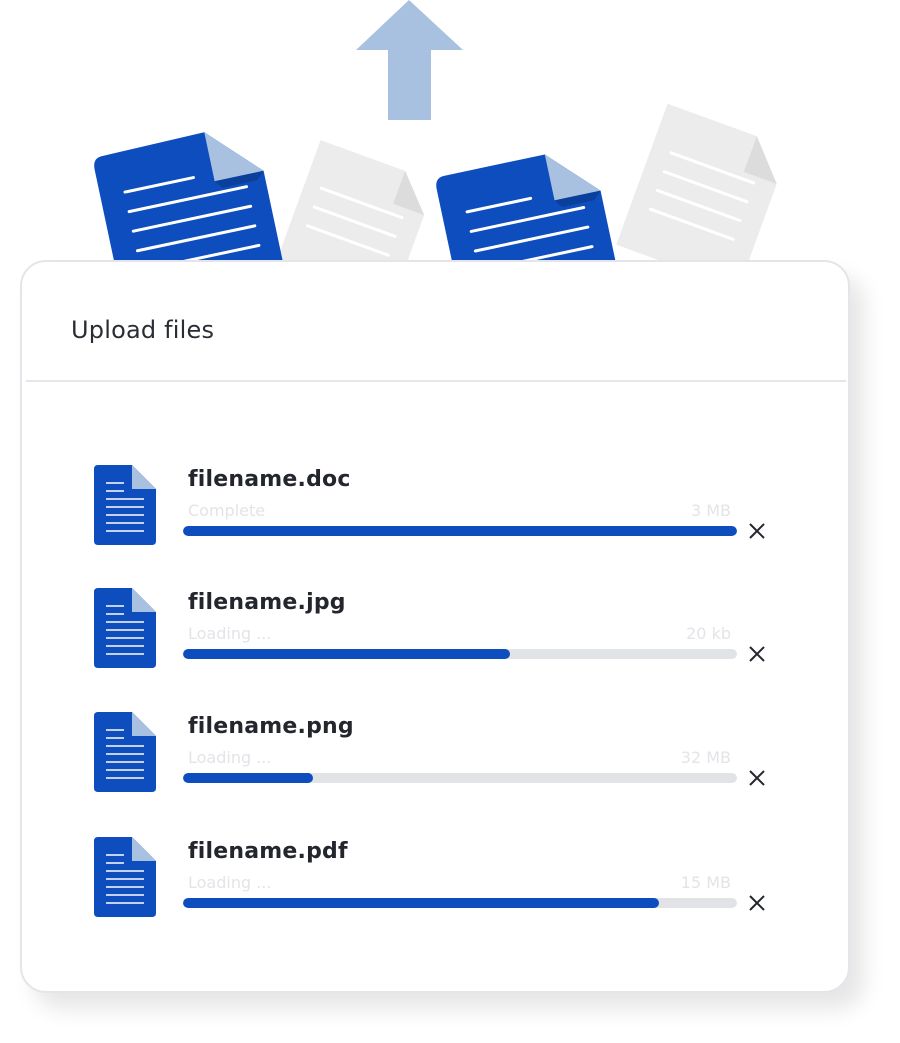  What do you see at coordinates (439, 757) in the screenshot?
I see `file-row: filename.png Loading ... 32 MB` at bounding box center [439, 757].